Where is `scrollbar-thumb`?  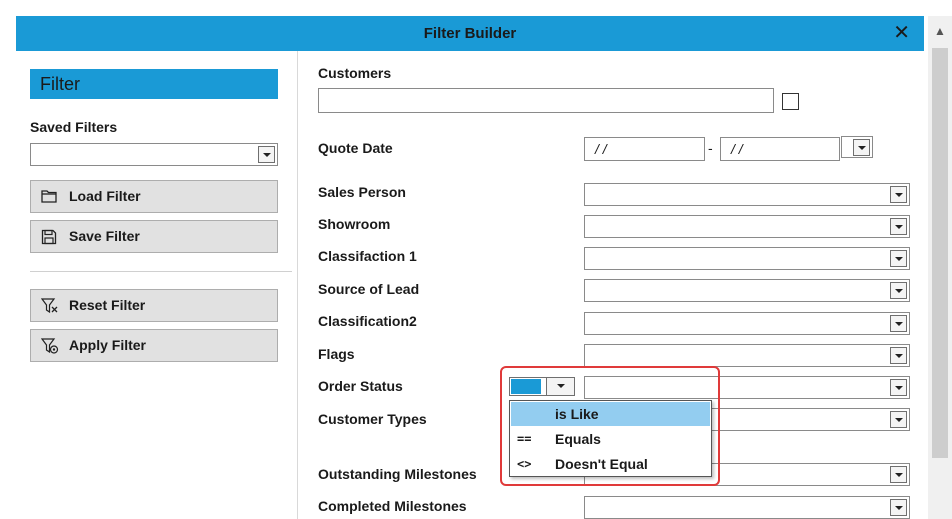 scrollbar-thumb is located at coordinates (940, 253).